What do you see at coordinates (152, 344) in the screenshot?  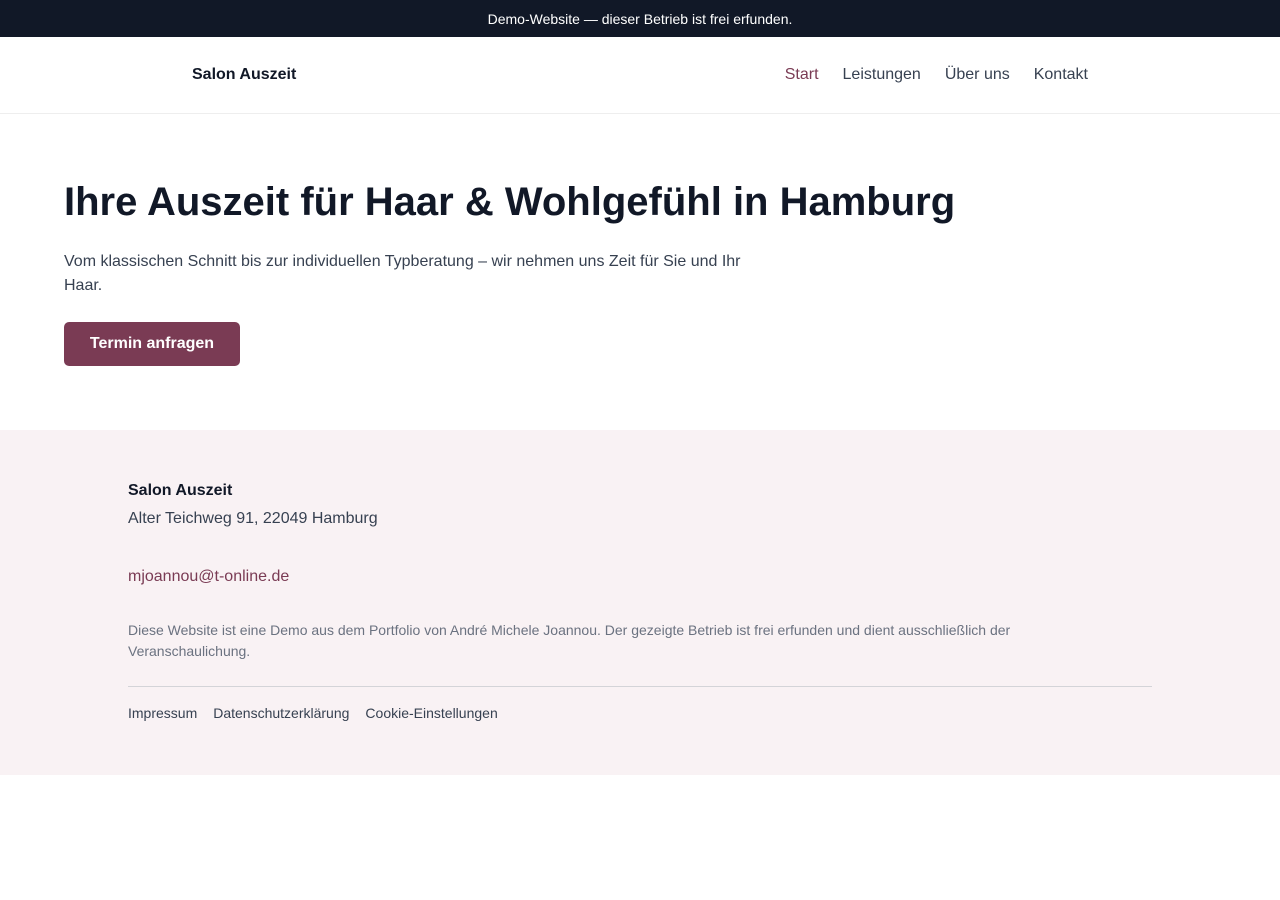 I see `appointment-request-button: Termin anfragen` at bounding box center [152, 344].